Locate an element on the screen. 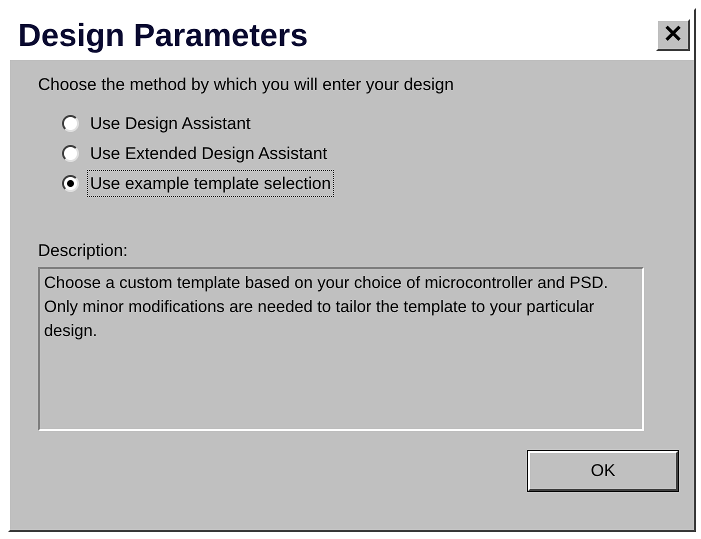 The image size is (701, 539). option-label: Use Extended Design Assistant is located at coordinates (208, 153).